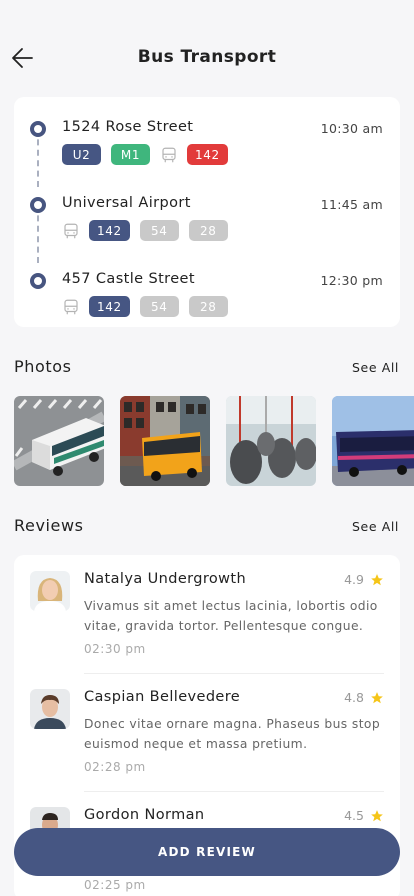  I want to click on review-rating: 4.5, so click(364, 815).